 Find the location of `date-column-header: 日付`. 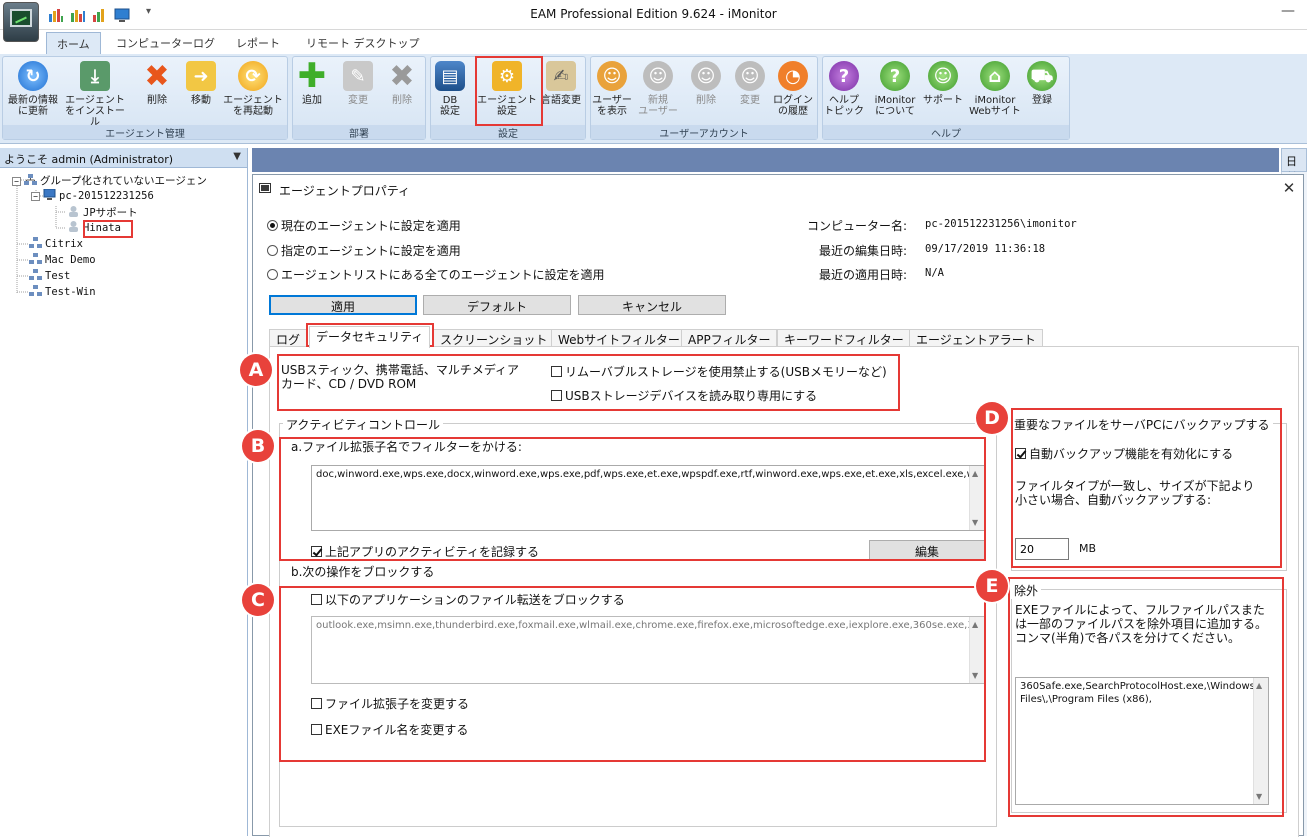

date-column-header: 日付 is located at coordinates (1294, 166).